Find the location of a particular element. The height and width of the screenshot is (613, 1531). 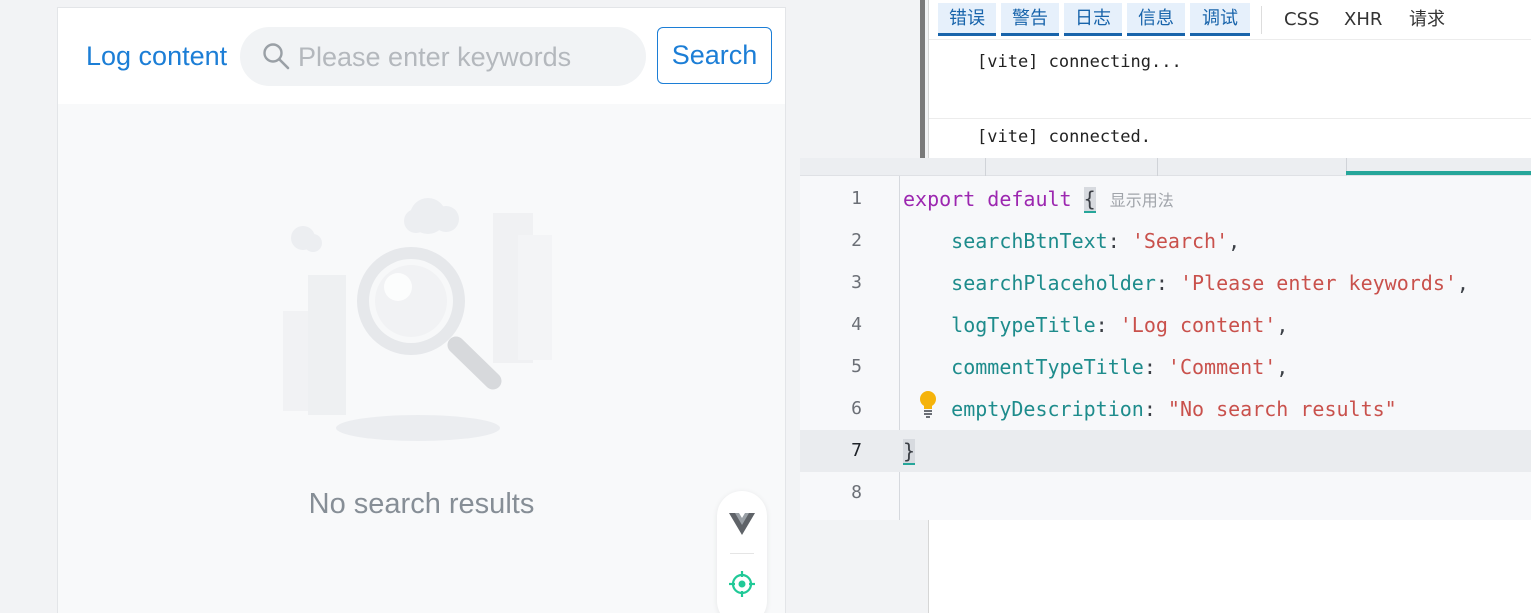

string-value: 'Comment' is located at coordinates (1222, 367).